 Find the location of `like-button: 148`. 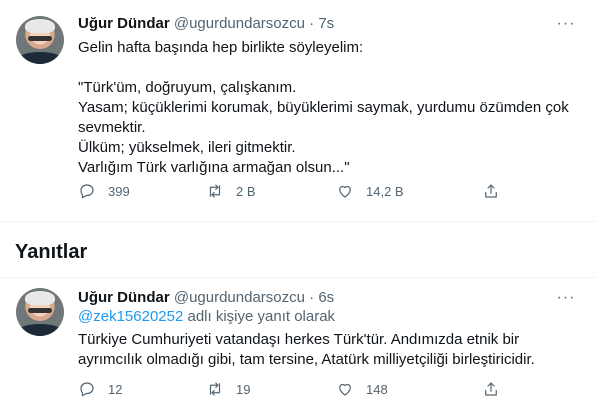

like-button: 148 is located at coordinates (362, 389).